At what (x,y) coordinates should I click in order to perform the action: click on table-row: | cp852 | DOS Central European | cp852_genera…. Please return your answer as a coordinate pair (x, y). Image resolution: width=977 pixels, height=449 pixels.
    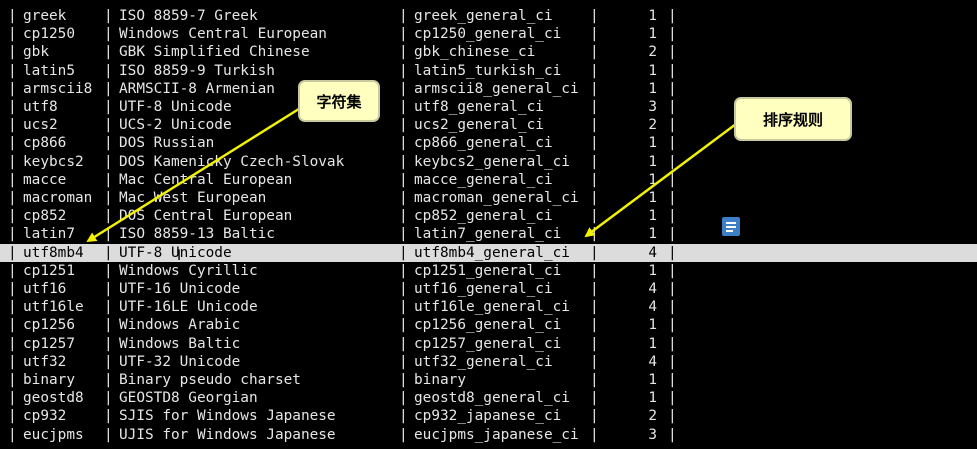
    Looking at the image, I should click on (488, 216).